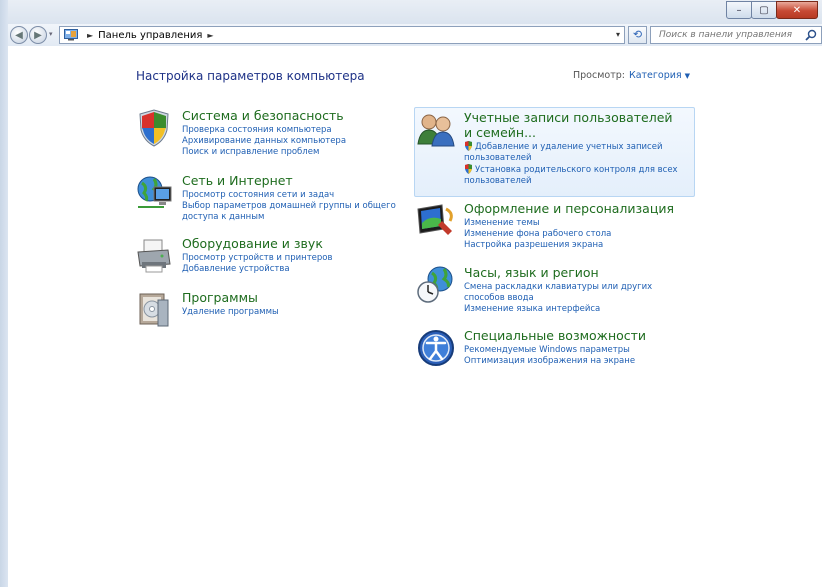 Image resolution: width=822 pixels, height=587 pixels. Describe the element at coordinates (637, 35) in the screenshot. I see `refresh-button: ⟲` at that location.